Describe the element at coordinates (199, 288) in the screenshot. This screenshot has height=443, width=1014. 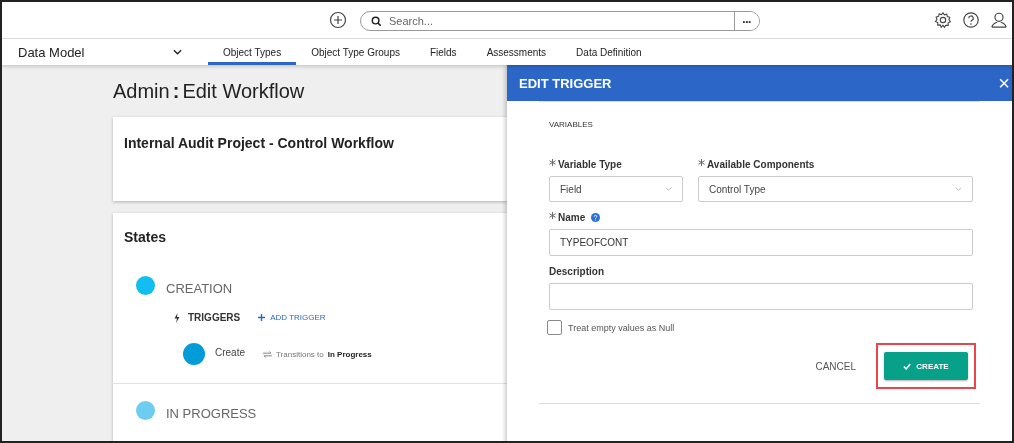
I see `state-name: CREATION` at that location.